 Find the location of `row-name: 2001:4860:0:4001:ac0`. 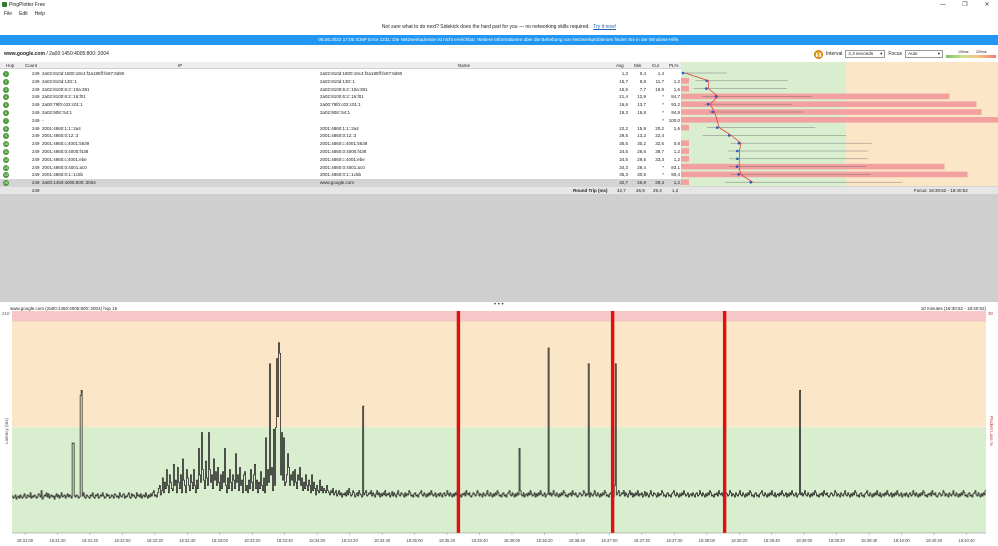

row-name: 2001:4860:0:4001:ac0 is located at coordinates (342, 167).